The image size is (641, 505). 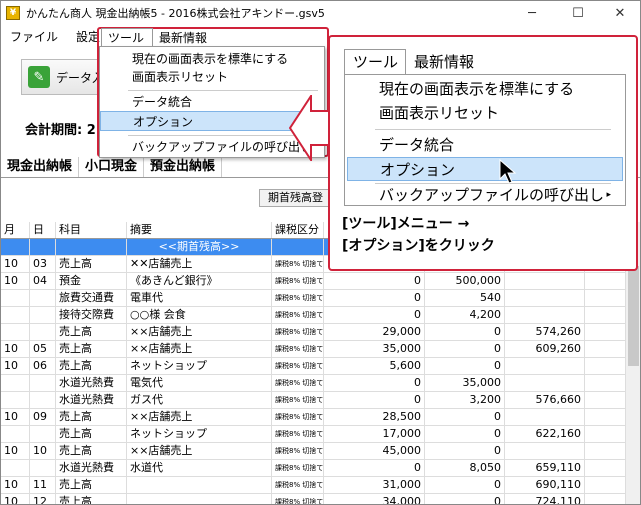 What do you see at coordinates (43, 451) in the screenshot?
I see `cell-day: 10` at bounding box center [43, 451].